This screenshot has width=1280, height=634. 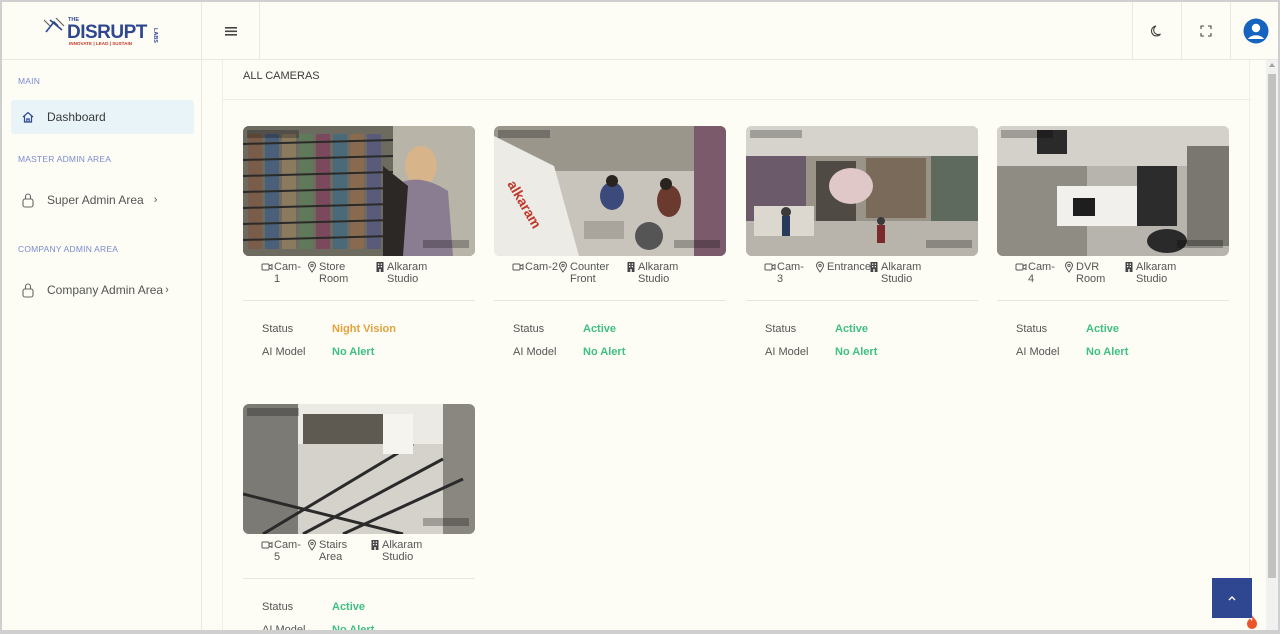 I want to click on fullscreen-button, so click(x=1205, y=31).